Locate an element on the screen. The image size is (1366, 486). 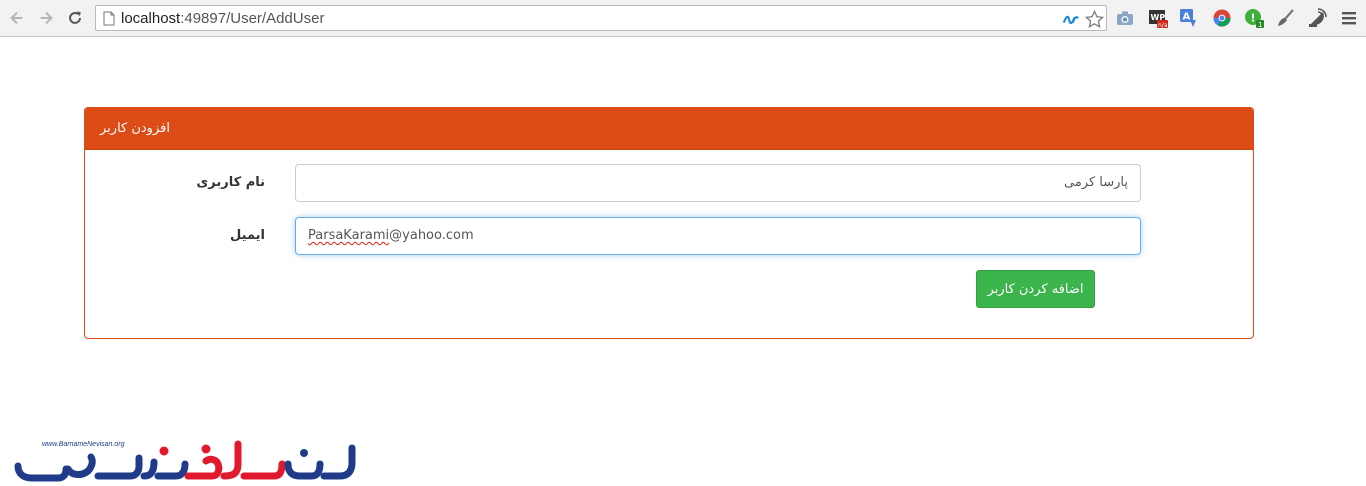
email-value-misspelled: ParsaKarami is located at coordinates (349, 235).